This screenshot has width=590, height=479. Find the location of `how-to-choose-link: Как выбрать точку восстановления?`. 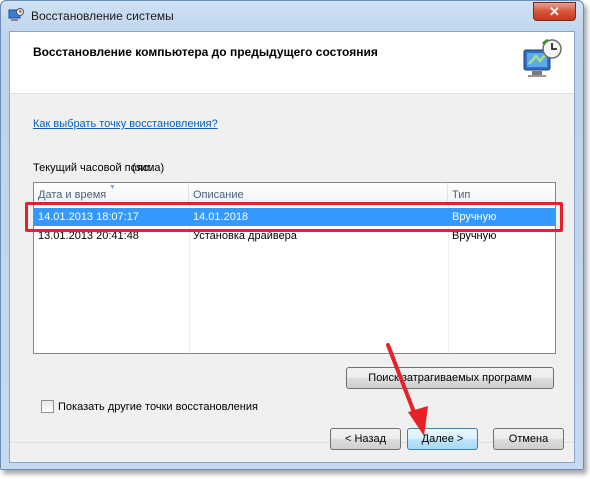

how-to-choose-link: Как выбрать точку восстановления? is located at coordinates (125, 124).